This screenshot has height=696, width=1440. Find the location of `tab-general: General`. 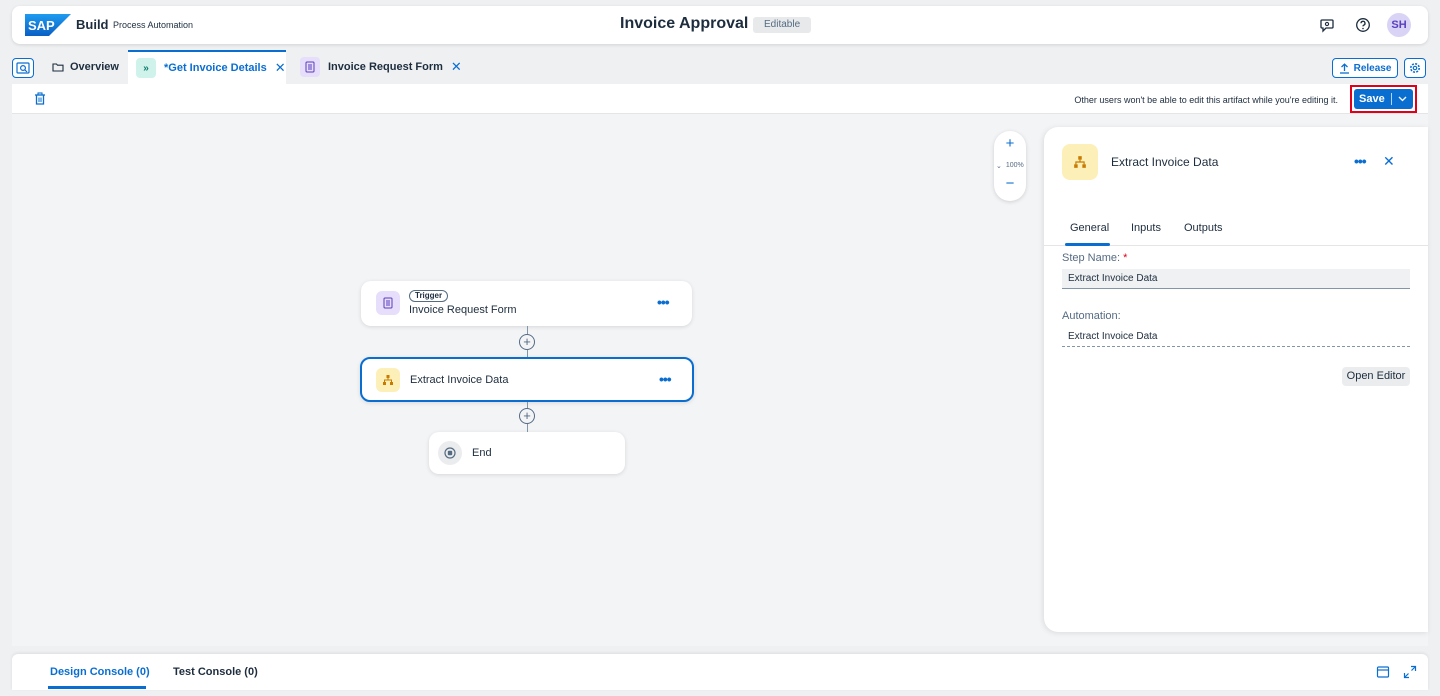

tab-general: General is located at coordinates (1089, 228).